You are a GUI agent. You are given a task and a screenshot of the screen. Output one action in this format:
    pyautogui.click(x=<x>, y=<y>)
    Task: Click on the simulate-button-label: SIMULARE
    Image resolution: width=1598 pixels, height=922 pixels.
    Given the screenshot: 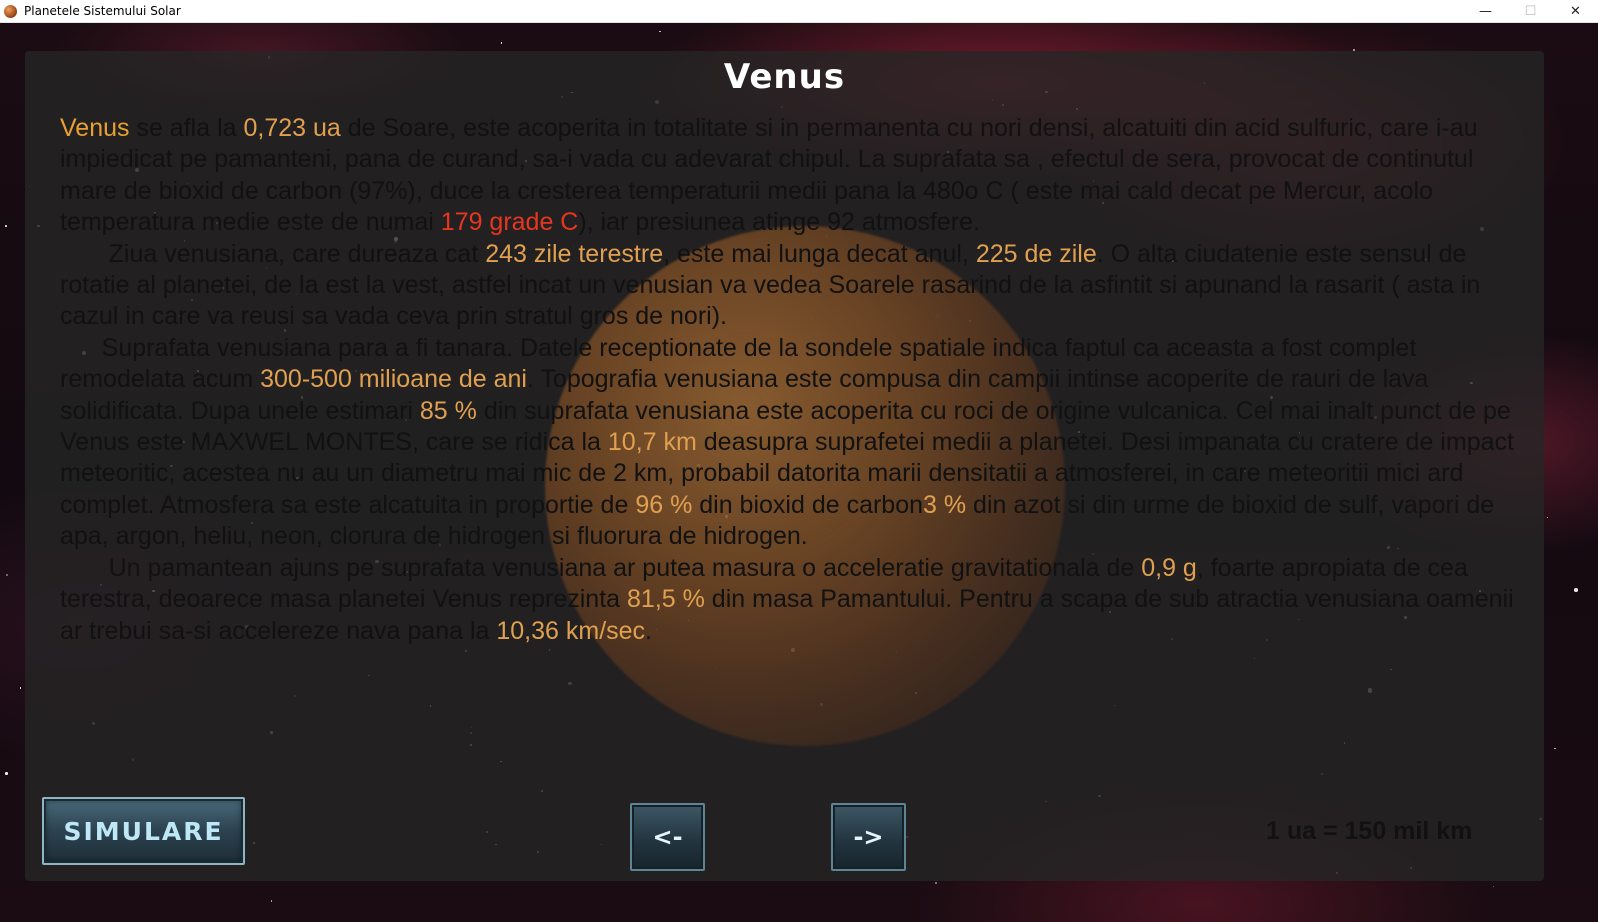 What is the action you would take?
    pyautogui.click(x=143, y=831)
    